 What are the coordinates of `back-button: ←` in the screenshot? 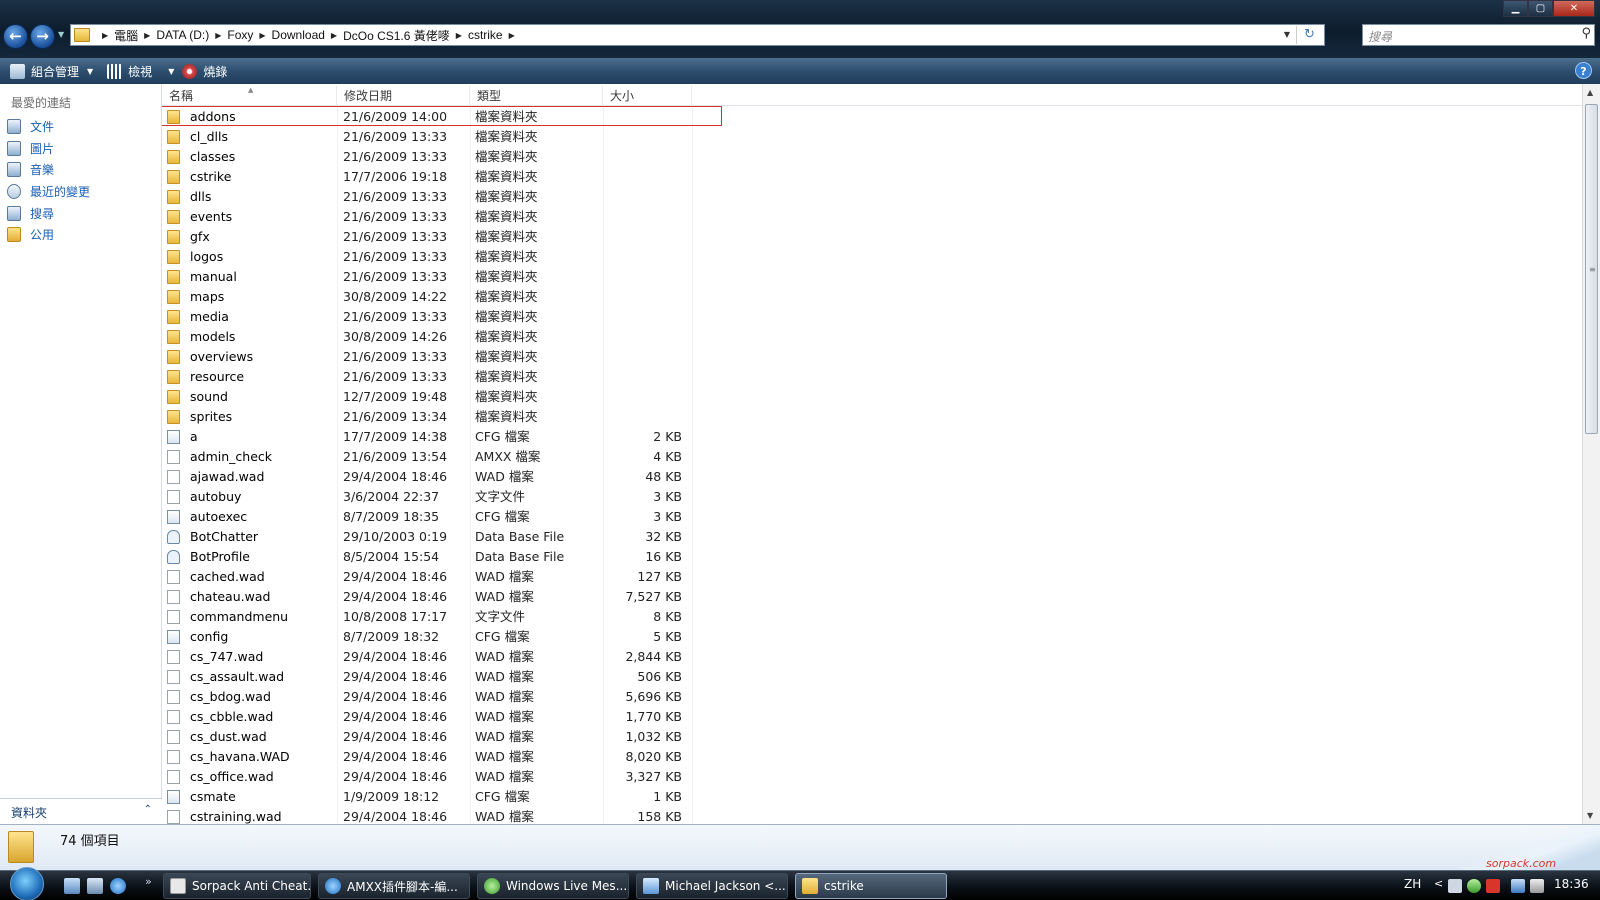 It's located at (15, 36).